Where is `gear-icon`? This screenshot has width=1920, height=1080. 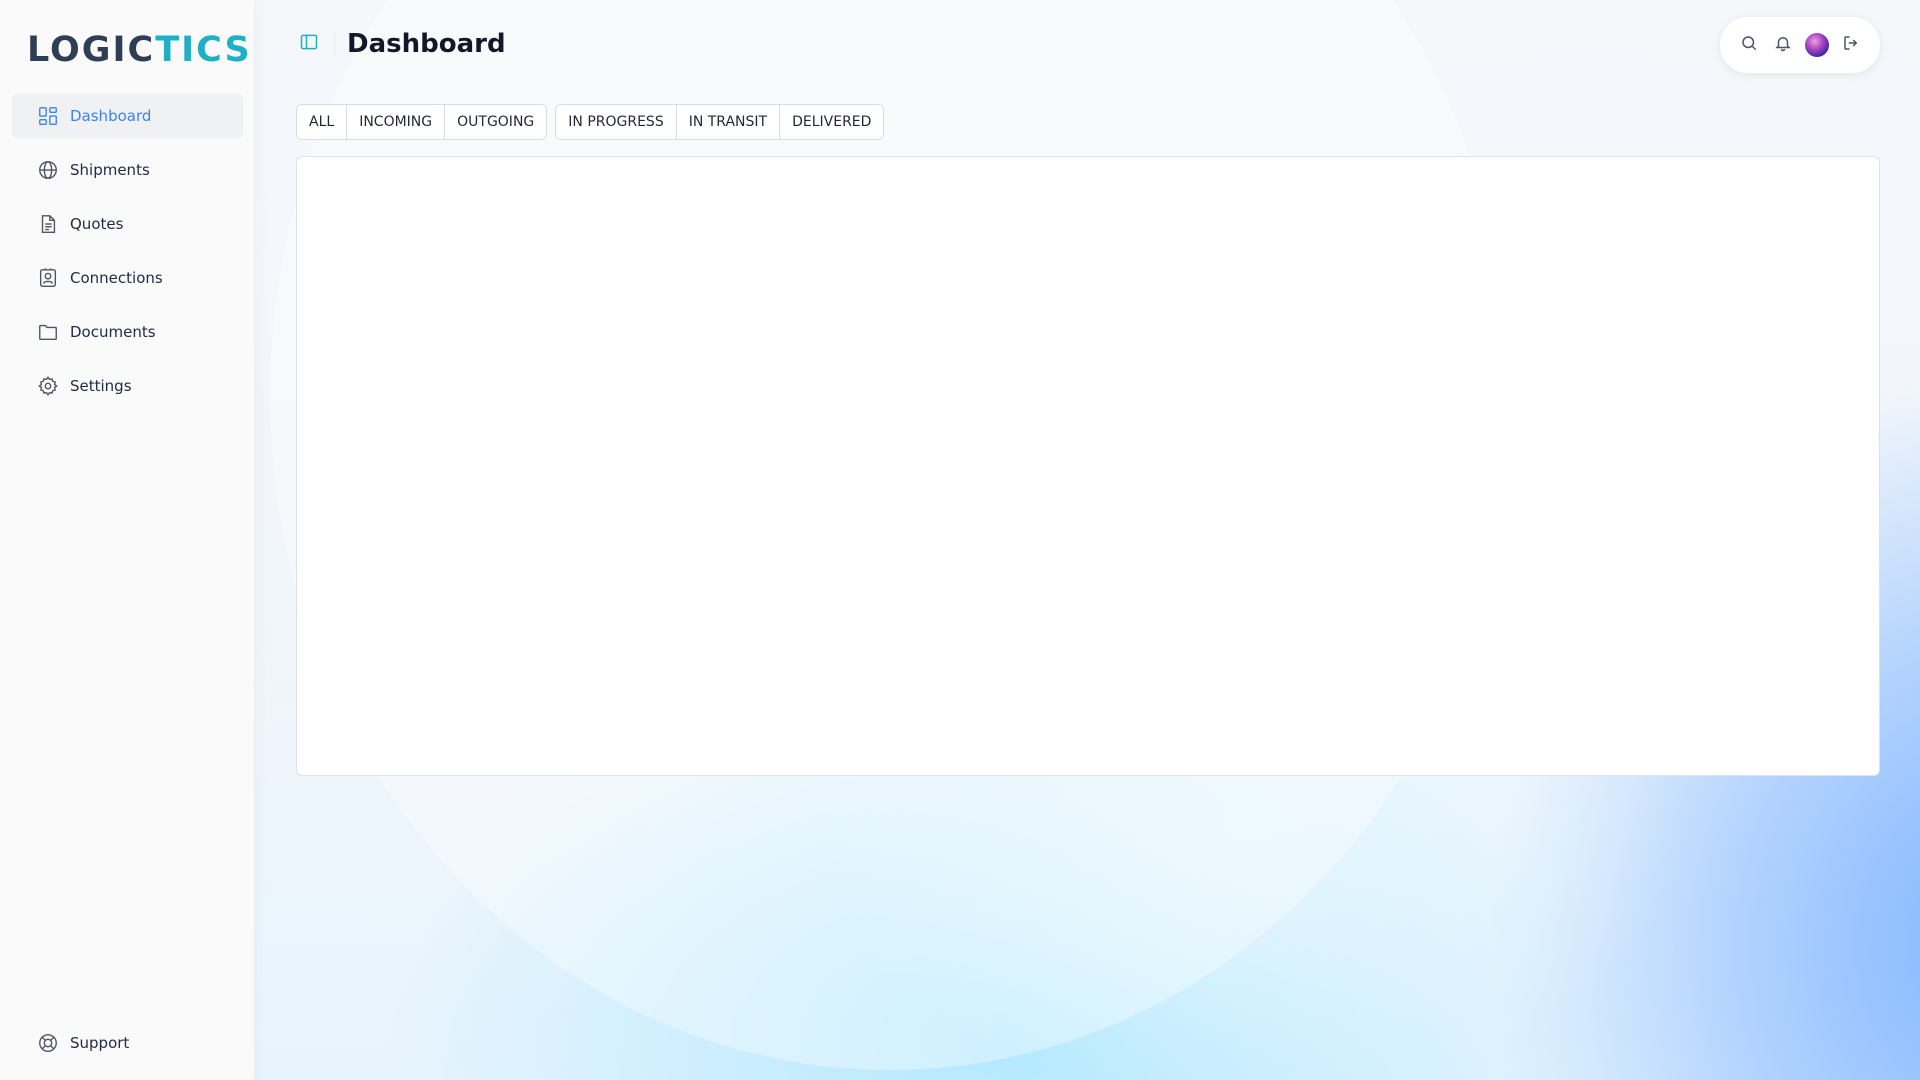
gear-icon is located at coordinates (48, 386).